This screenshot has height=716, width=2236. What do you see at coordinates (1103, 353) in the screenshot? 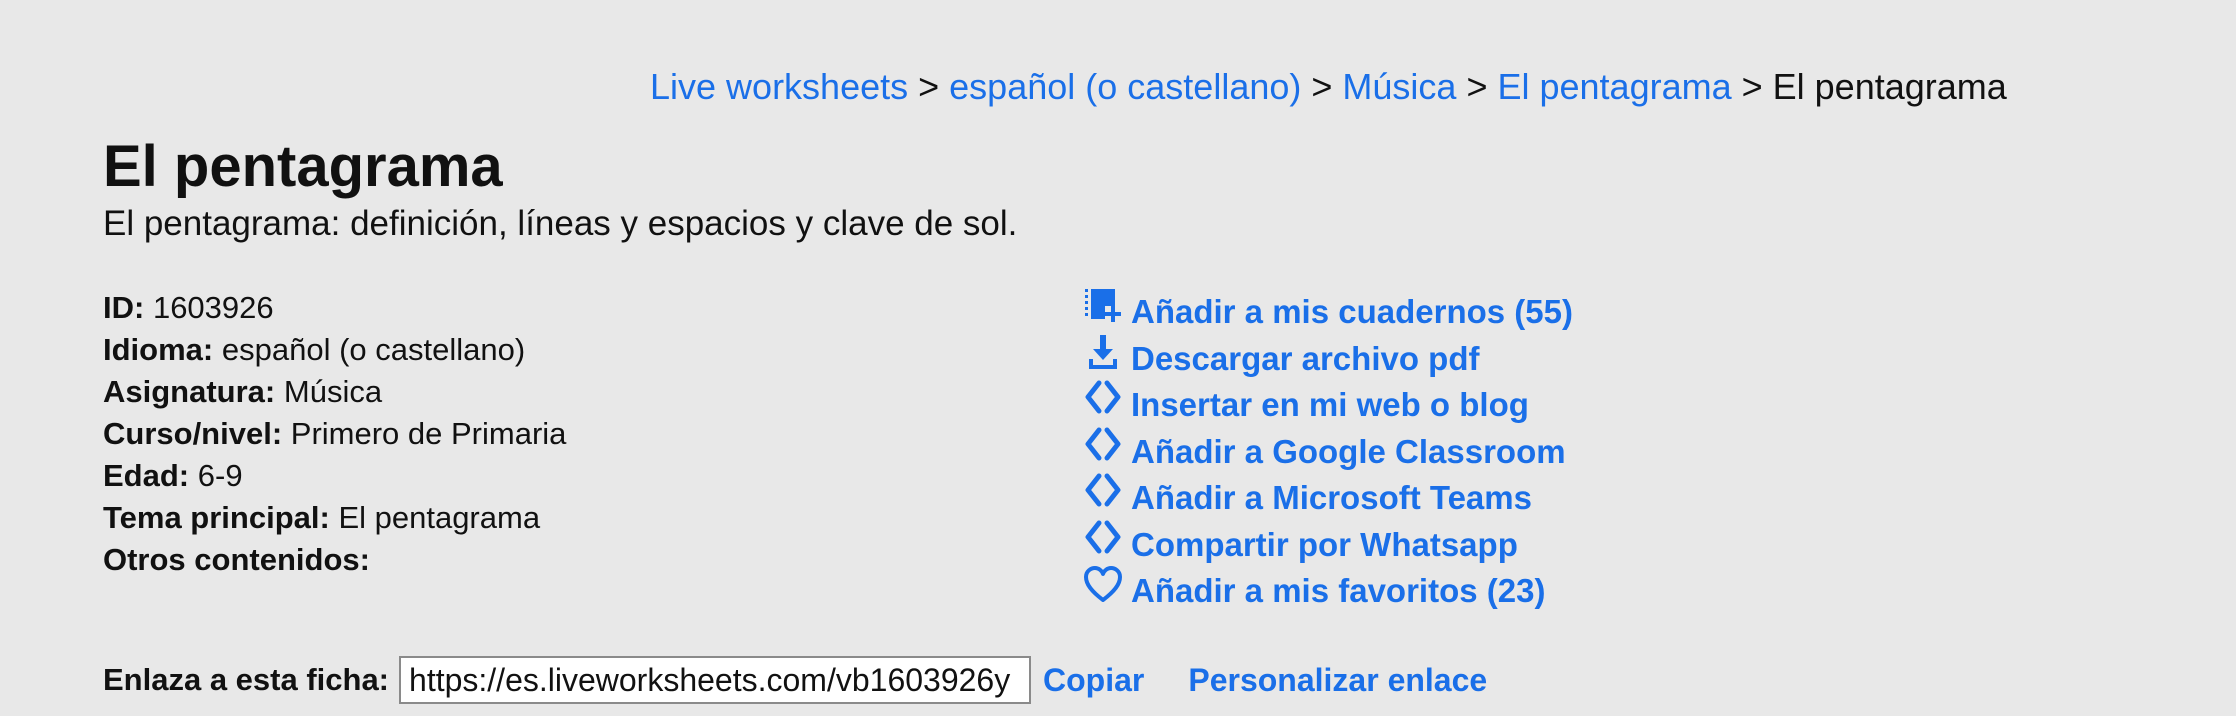
I see `download-icon` at bounding box center [1103, 353].